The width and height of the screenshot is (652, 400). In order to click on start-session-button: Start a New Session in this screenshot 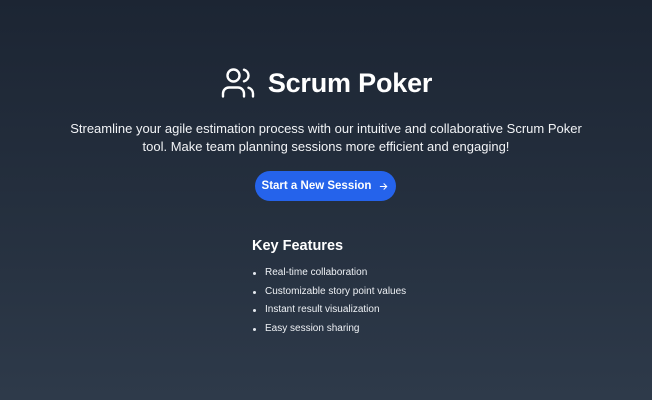, I will do `click(325, 186)`.